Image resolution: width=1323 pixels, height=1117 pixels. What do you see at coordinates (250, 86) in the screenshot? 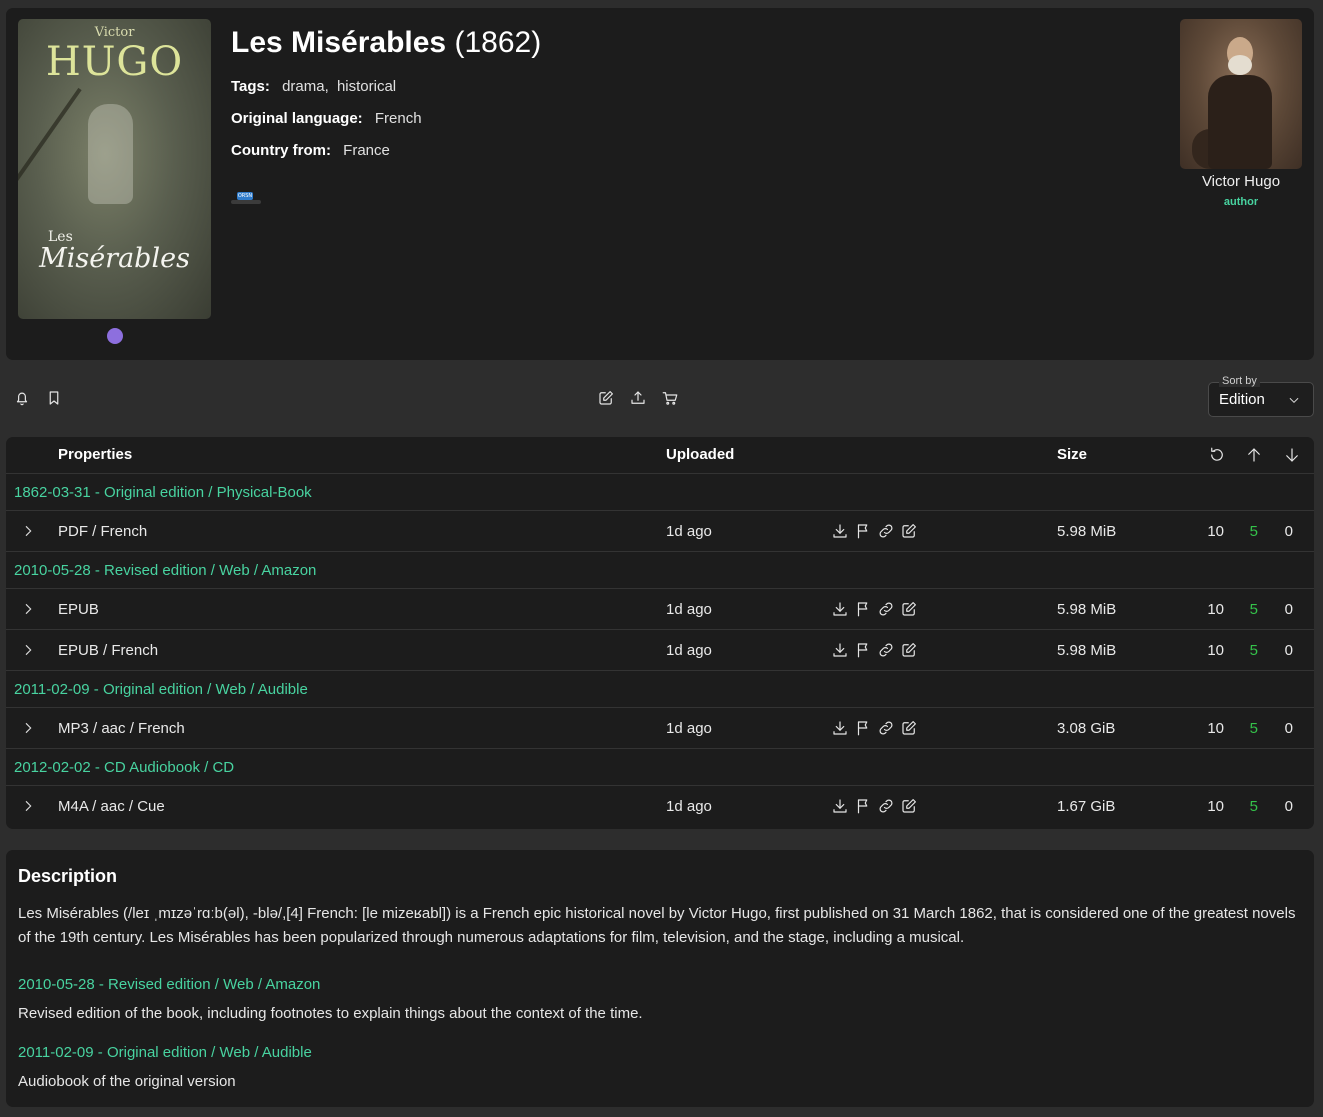
I see `tags-label: Tags:` at bounding box center [250, 86].